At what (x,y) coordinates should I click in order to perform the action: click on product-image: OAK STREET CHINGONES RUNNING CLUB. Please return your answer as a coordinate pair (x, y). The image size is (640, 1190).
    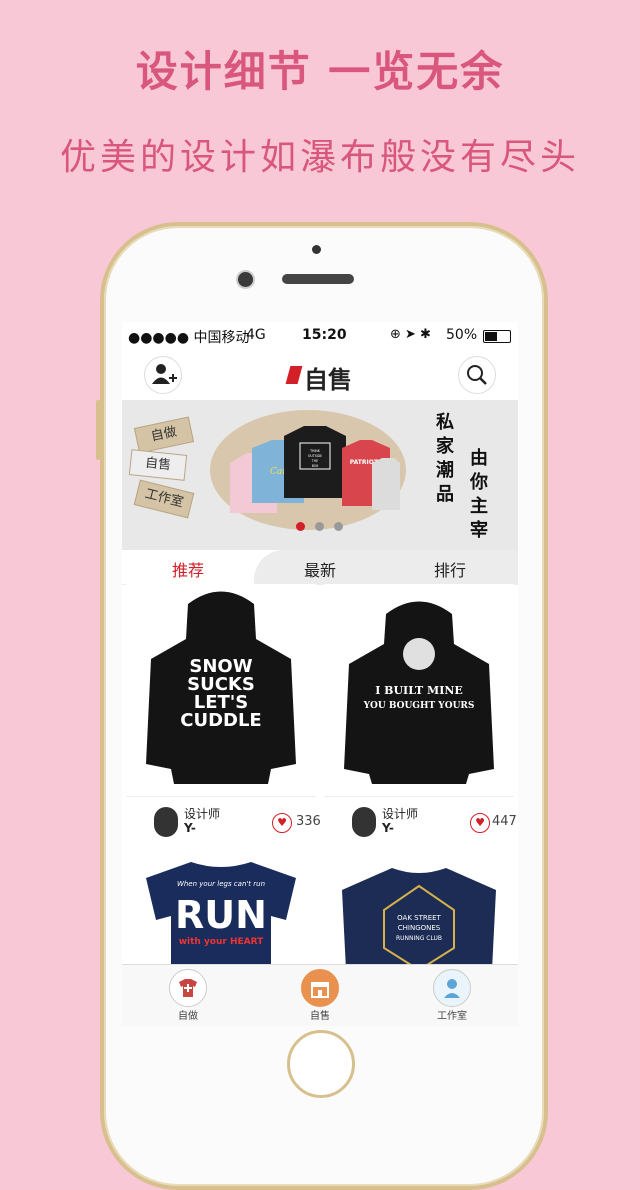
    Looking at the image, I should click on (419, 911).